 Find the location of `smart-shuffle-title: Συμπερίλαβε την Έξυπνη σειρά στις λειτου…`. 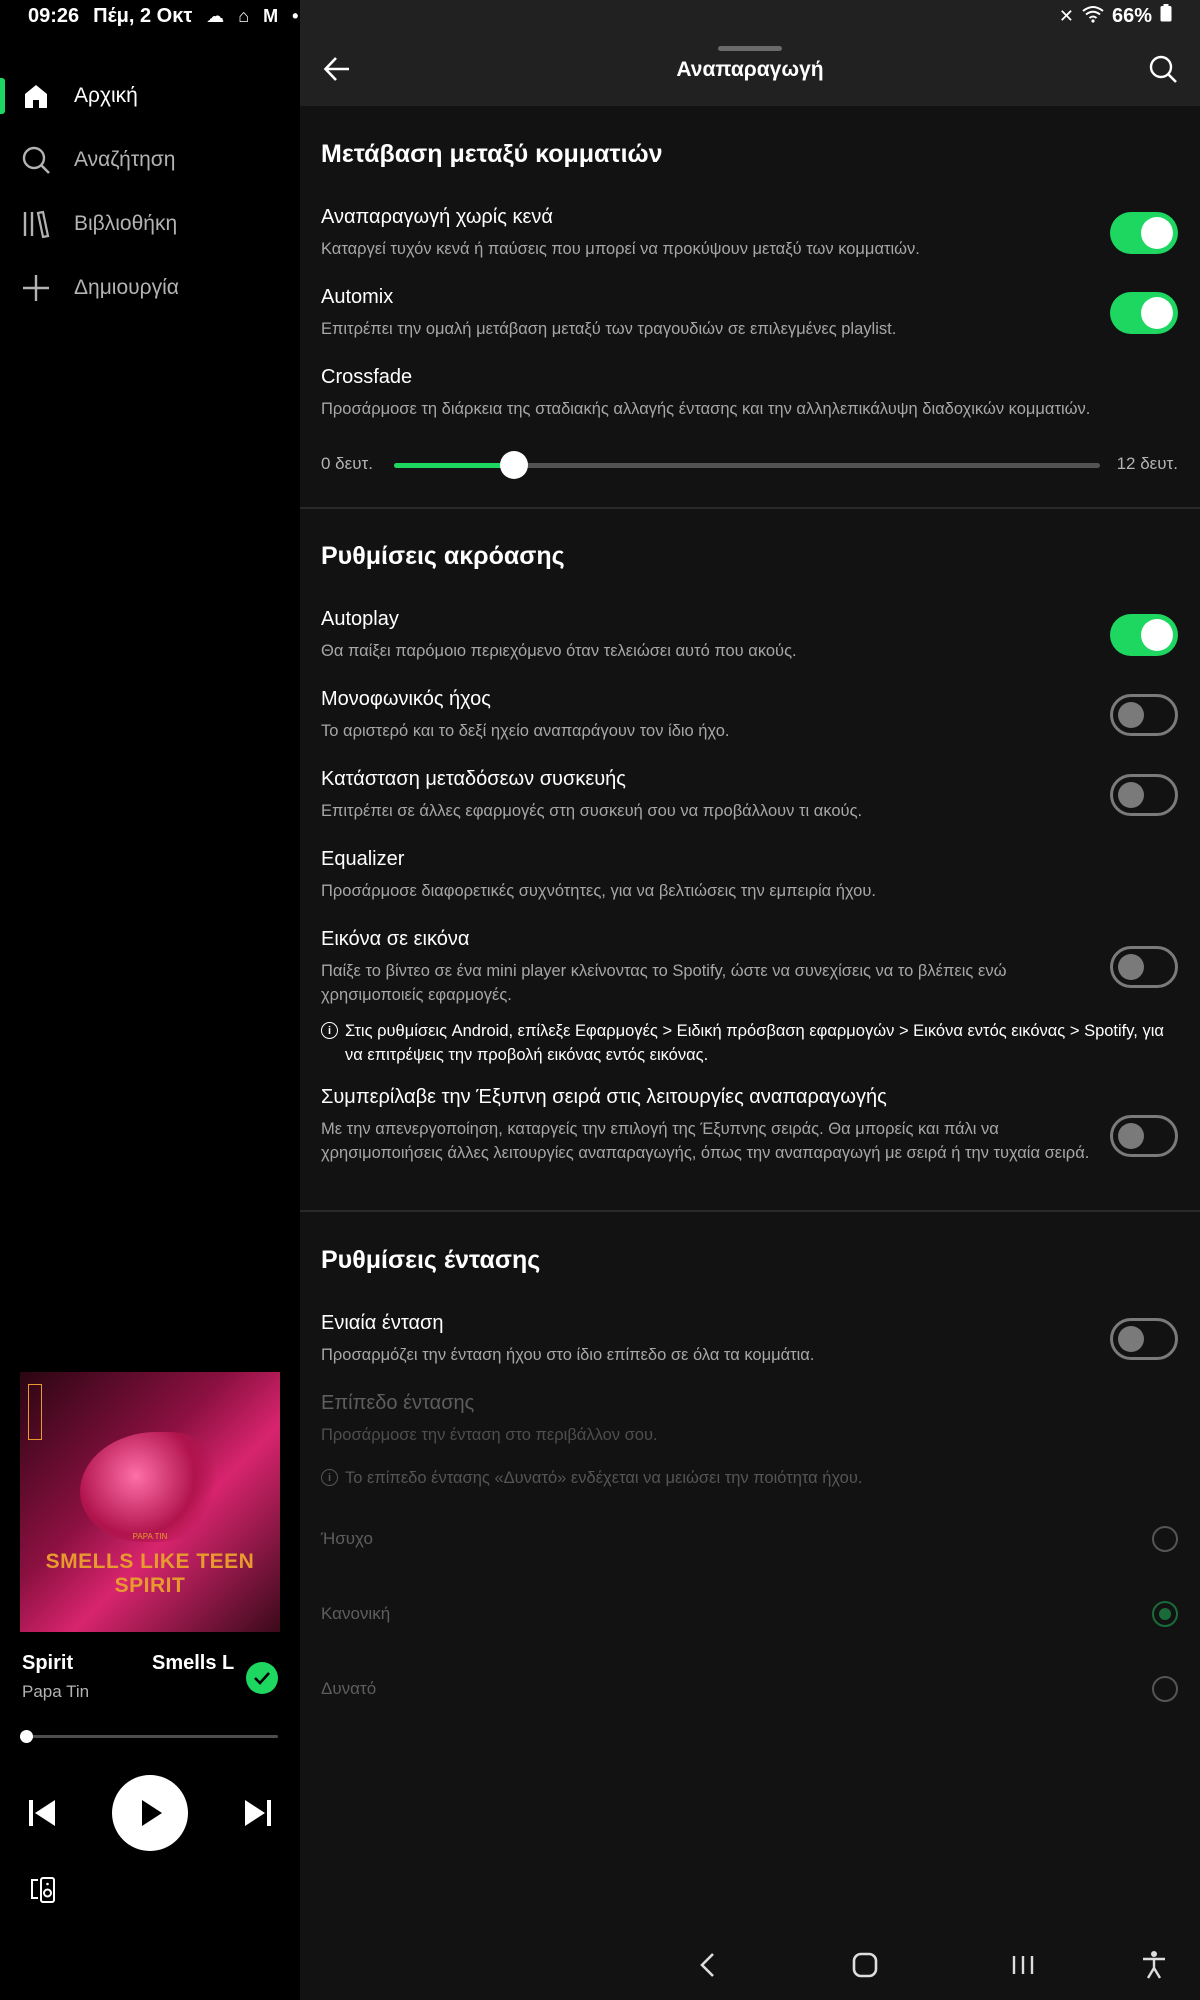

smart-shuffle-title: Συμπερίλαβε την Έξυπνη σειρά στις λειτου… is located at coordinates (604, 1097).